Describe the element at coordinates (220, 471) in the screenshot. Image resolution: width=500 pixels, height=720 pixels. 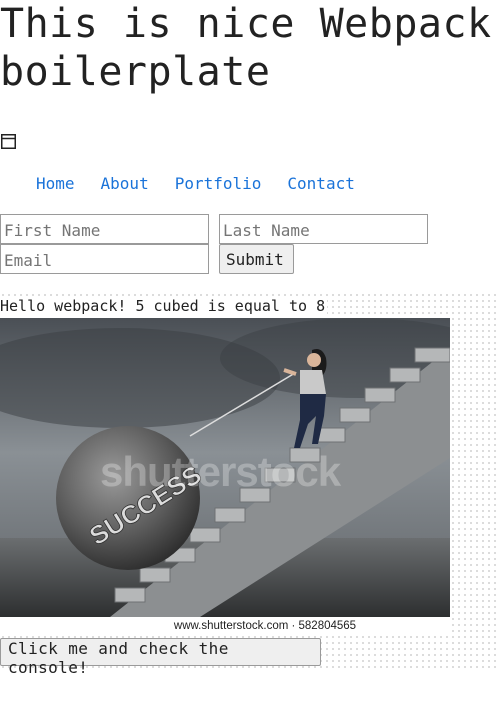
I see `watermark-text: shutterstock` at that location.